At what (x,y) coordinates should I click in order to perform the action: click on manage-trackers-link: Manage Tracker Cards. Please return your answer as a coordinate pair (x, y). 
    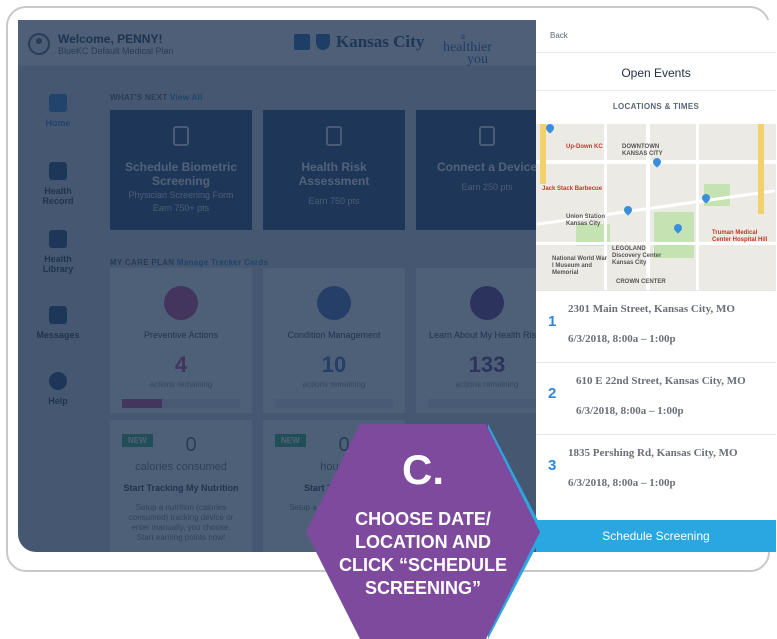
    Looking at the image, I should click on (222, 262).